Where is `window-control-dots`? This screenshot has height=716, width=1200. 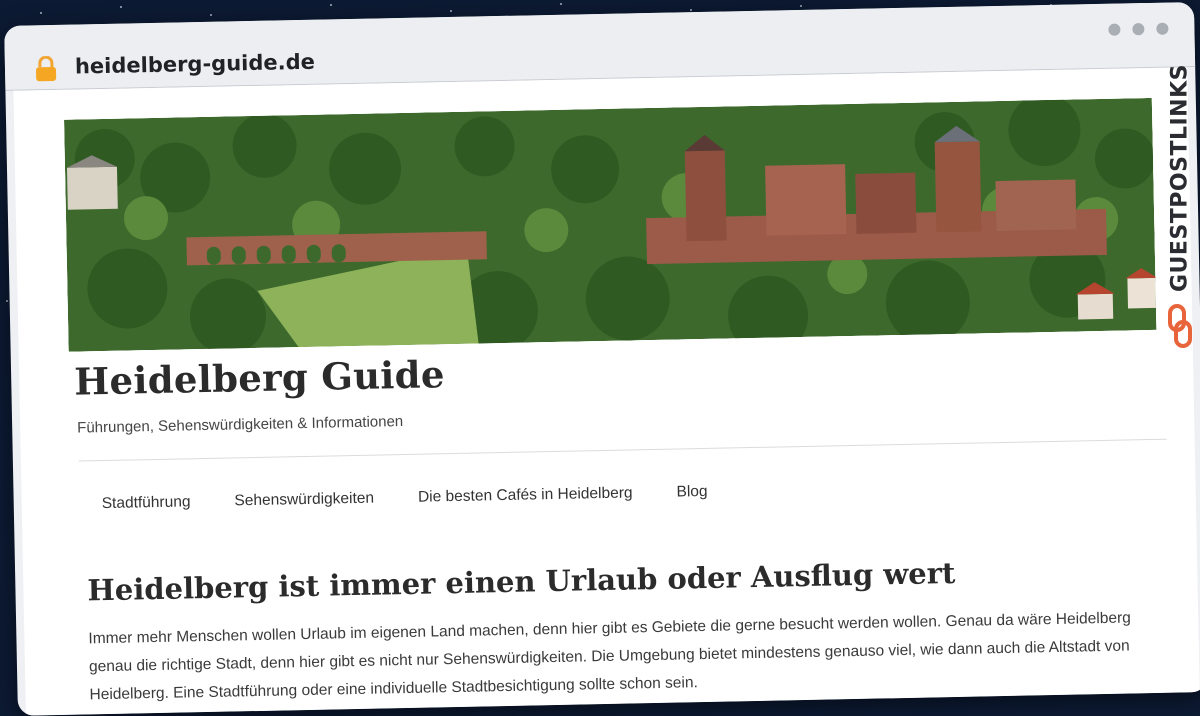 window-control-dots is located at coordinates (1138, 29).